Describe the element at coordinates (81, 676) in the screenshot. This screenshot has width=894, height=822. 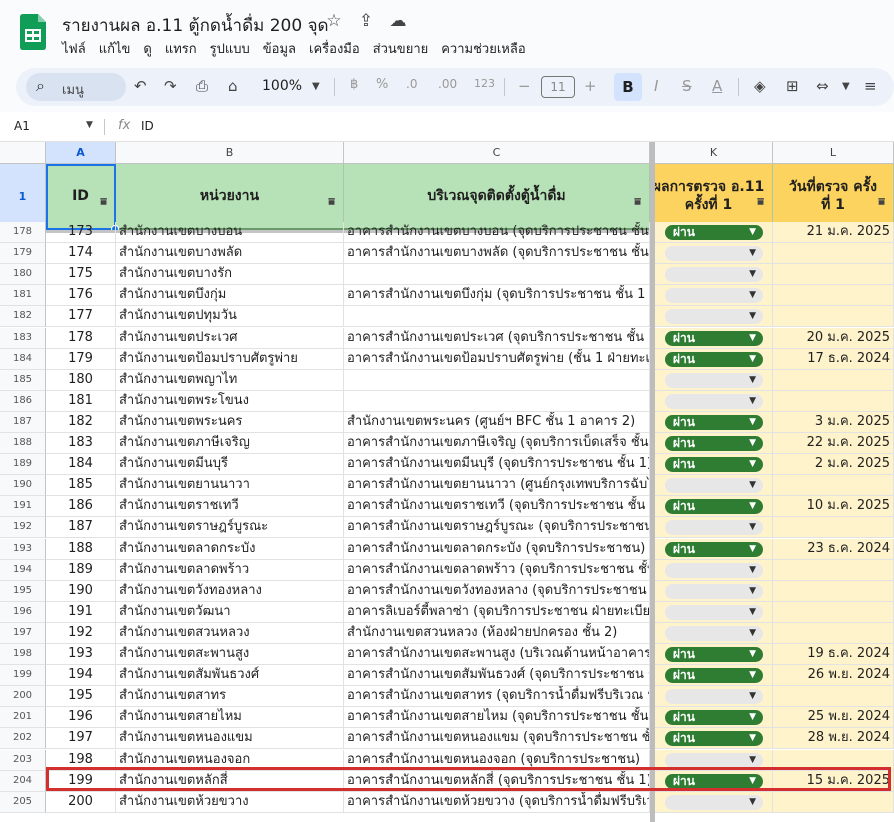
I see `cell-id: 194` at that location.